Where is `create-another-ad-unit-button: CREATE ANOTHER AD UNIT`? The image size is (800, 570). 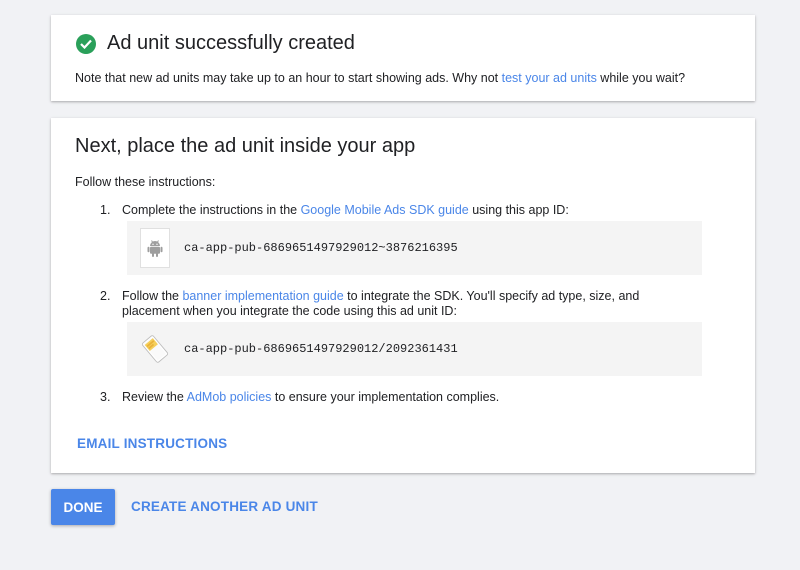
create-another-ad-unit-button: CREATE ANOTHER AD UNIT is located at coordinates (224, 506).